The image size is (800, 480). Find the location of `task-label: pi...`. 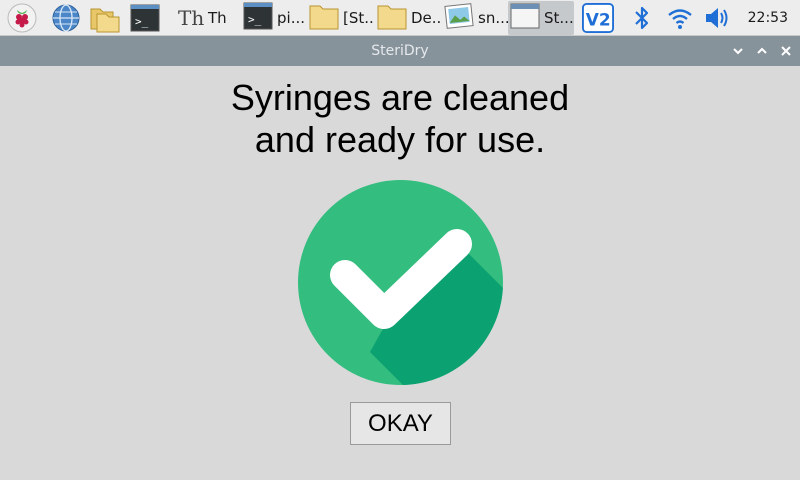

task-label: pi... is located at coordinates (291, 18).